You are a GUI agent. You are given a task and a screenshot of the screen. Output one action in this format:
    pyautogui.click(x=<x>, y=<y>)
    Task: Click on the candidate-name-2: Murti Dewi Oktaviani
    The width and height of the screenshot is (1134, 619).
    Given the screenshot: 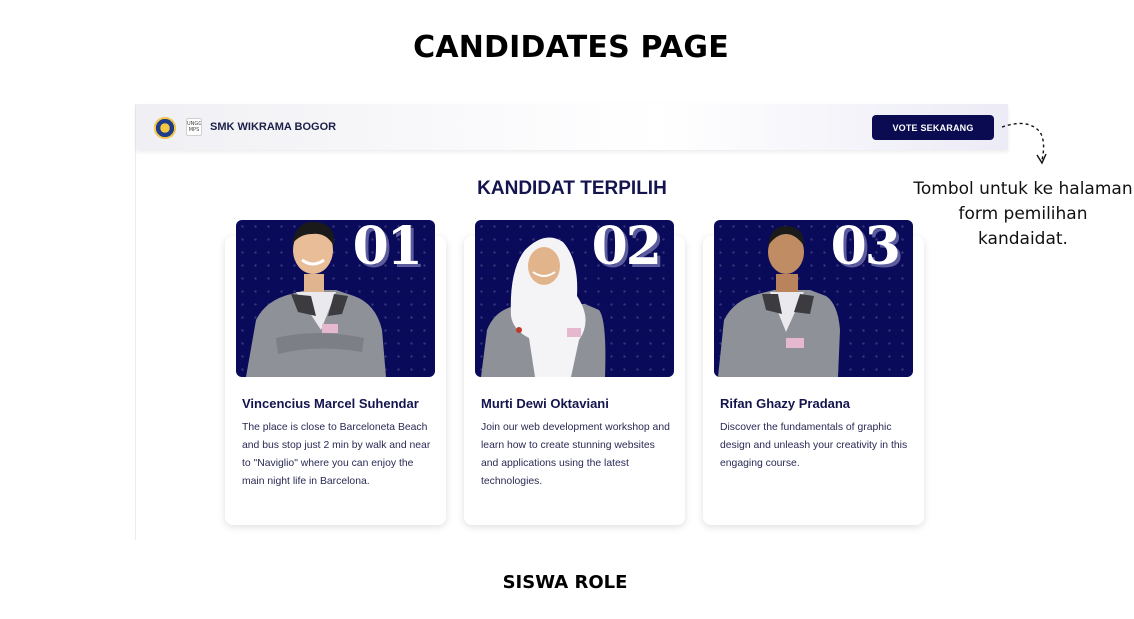 What is the action you would take?
    pyautogui.click(x=545, y=403)
    